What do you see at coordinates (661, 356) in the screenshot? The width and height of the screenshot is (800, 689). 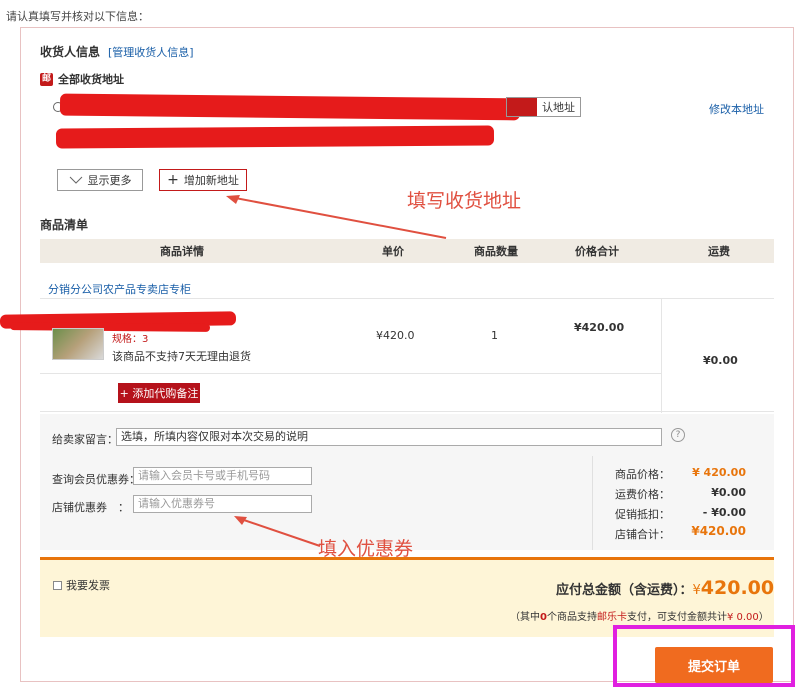 I see `shipping-divider` at bounding box center [661, 356].